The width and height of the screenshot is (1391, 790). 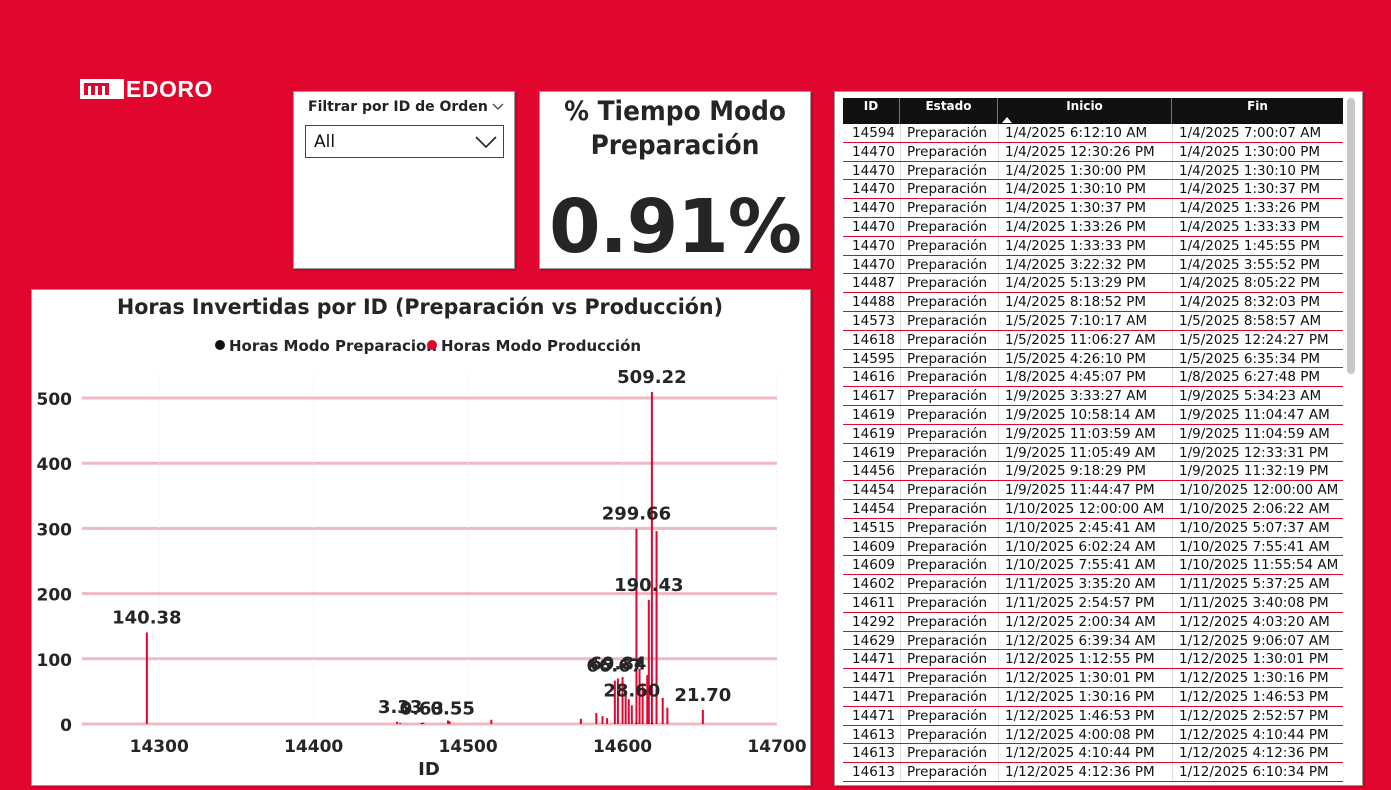 What do you see at coordinates (1085, 471) in the screenshot?
I see `cell-inicio: 1/9/2025 9:18:29 PM` at bounding box center [1085, 471].